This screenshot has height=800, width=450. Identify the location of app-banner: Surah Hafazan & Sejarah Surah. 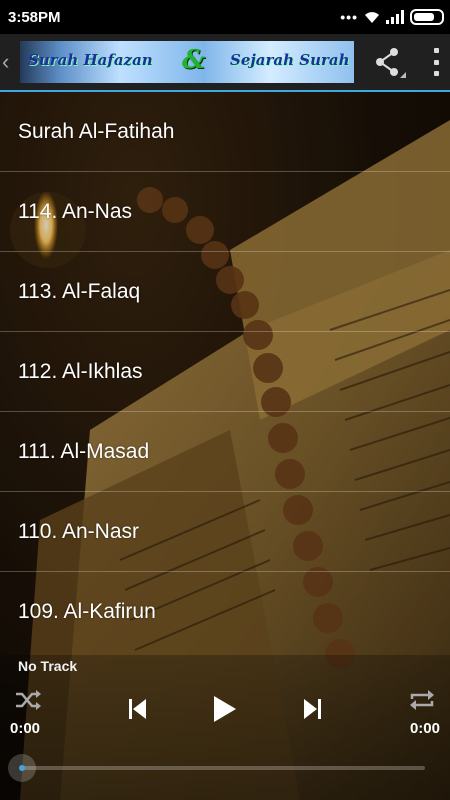
(187, 62).